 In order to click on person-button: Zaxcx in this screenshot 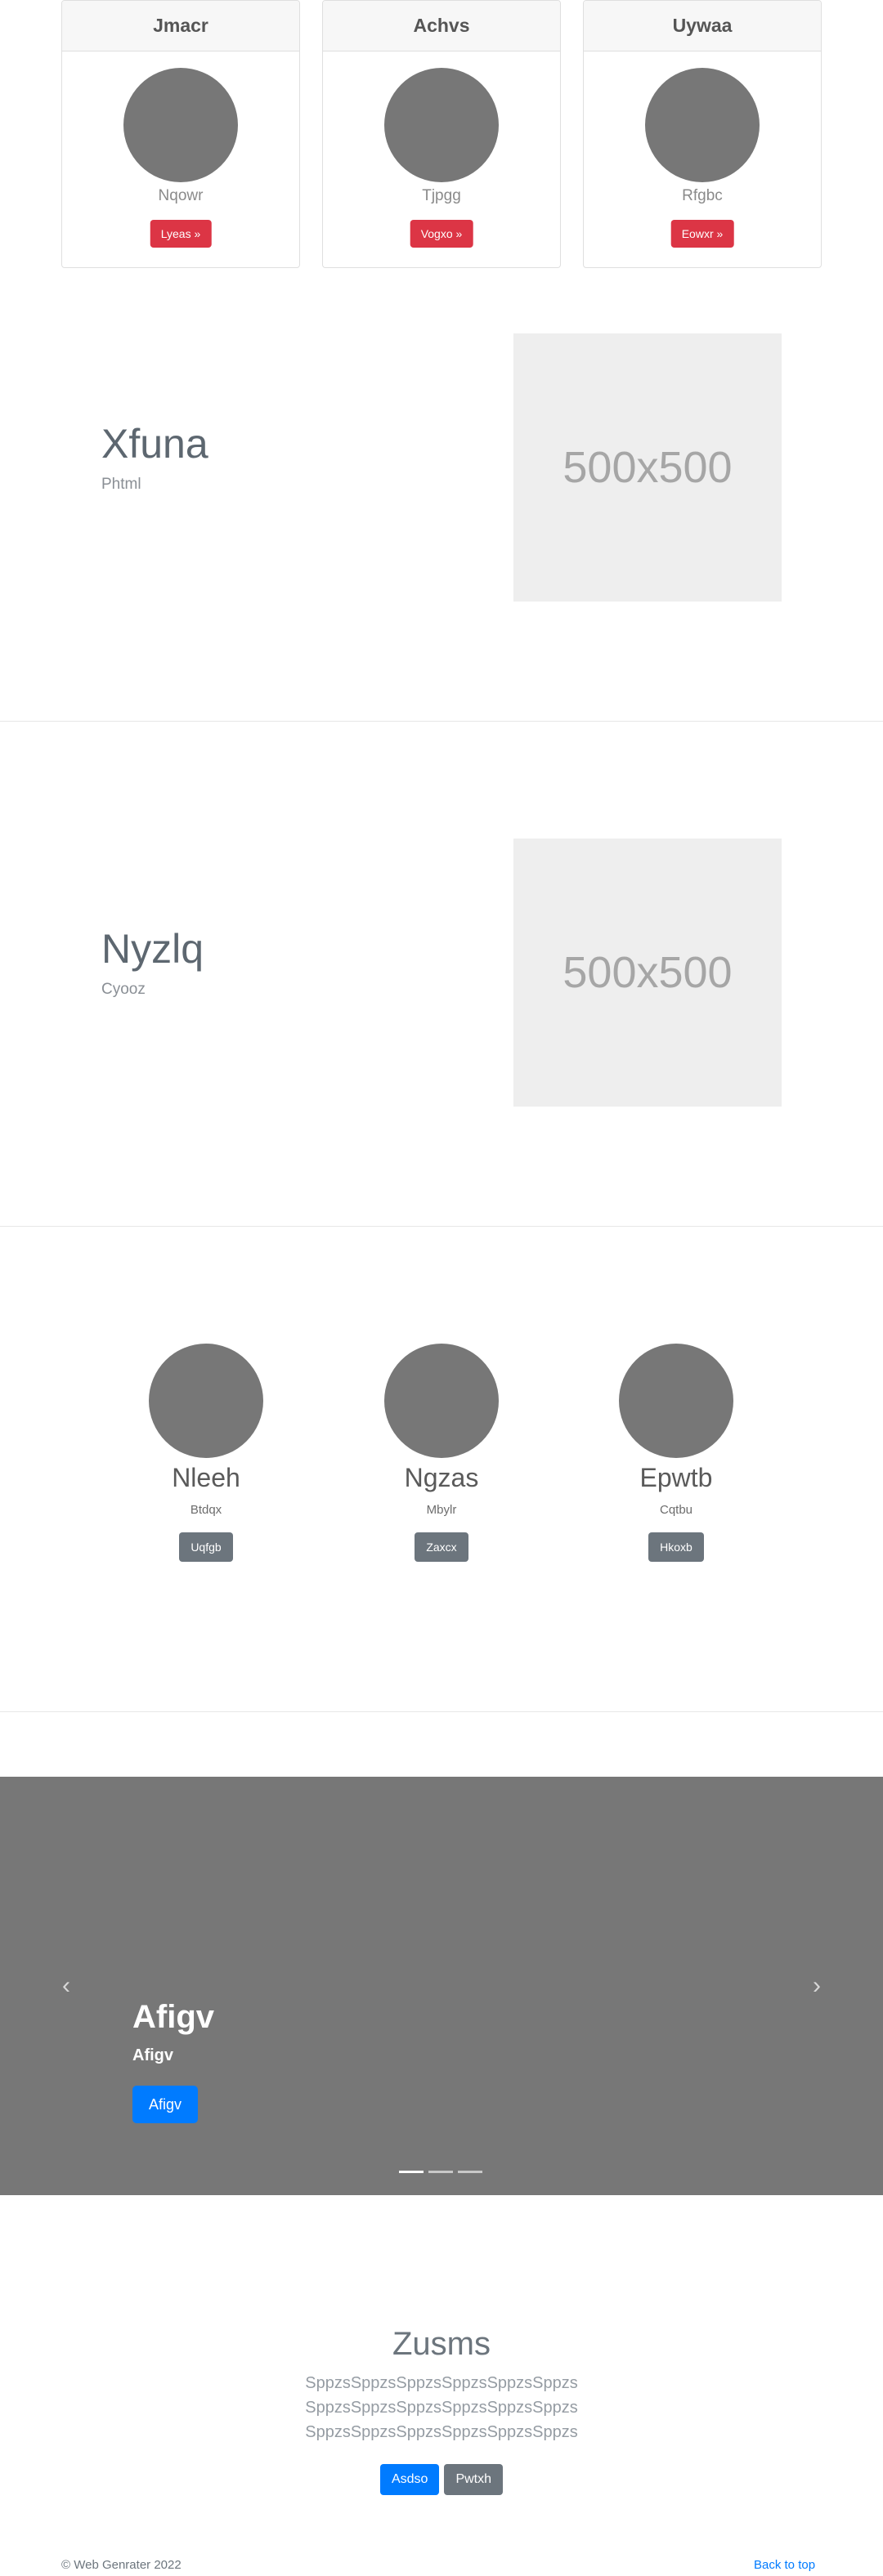, I will do `click(441, 1547)`.